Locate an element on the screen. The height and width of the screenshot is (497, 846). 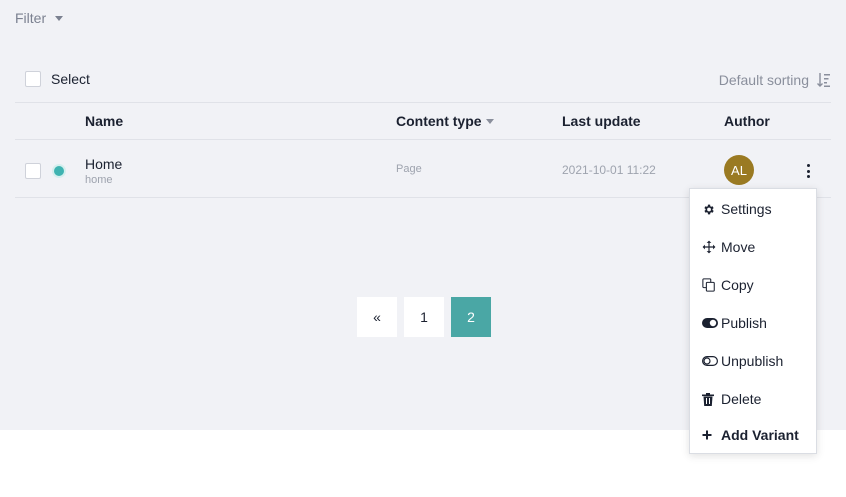
menu-item-move: Move is located at coordinates (753, 247).